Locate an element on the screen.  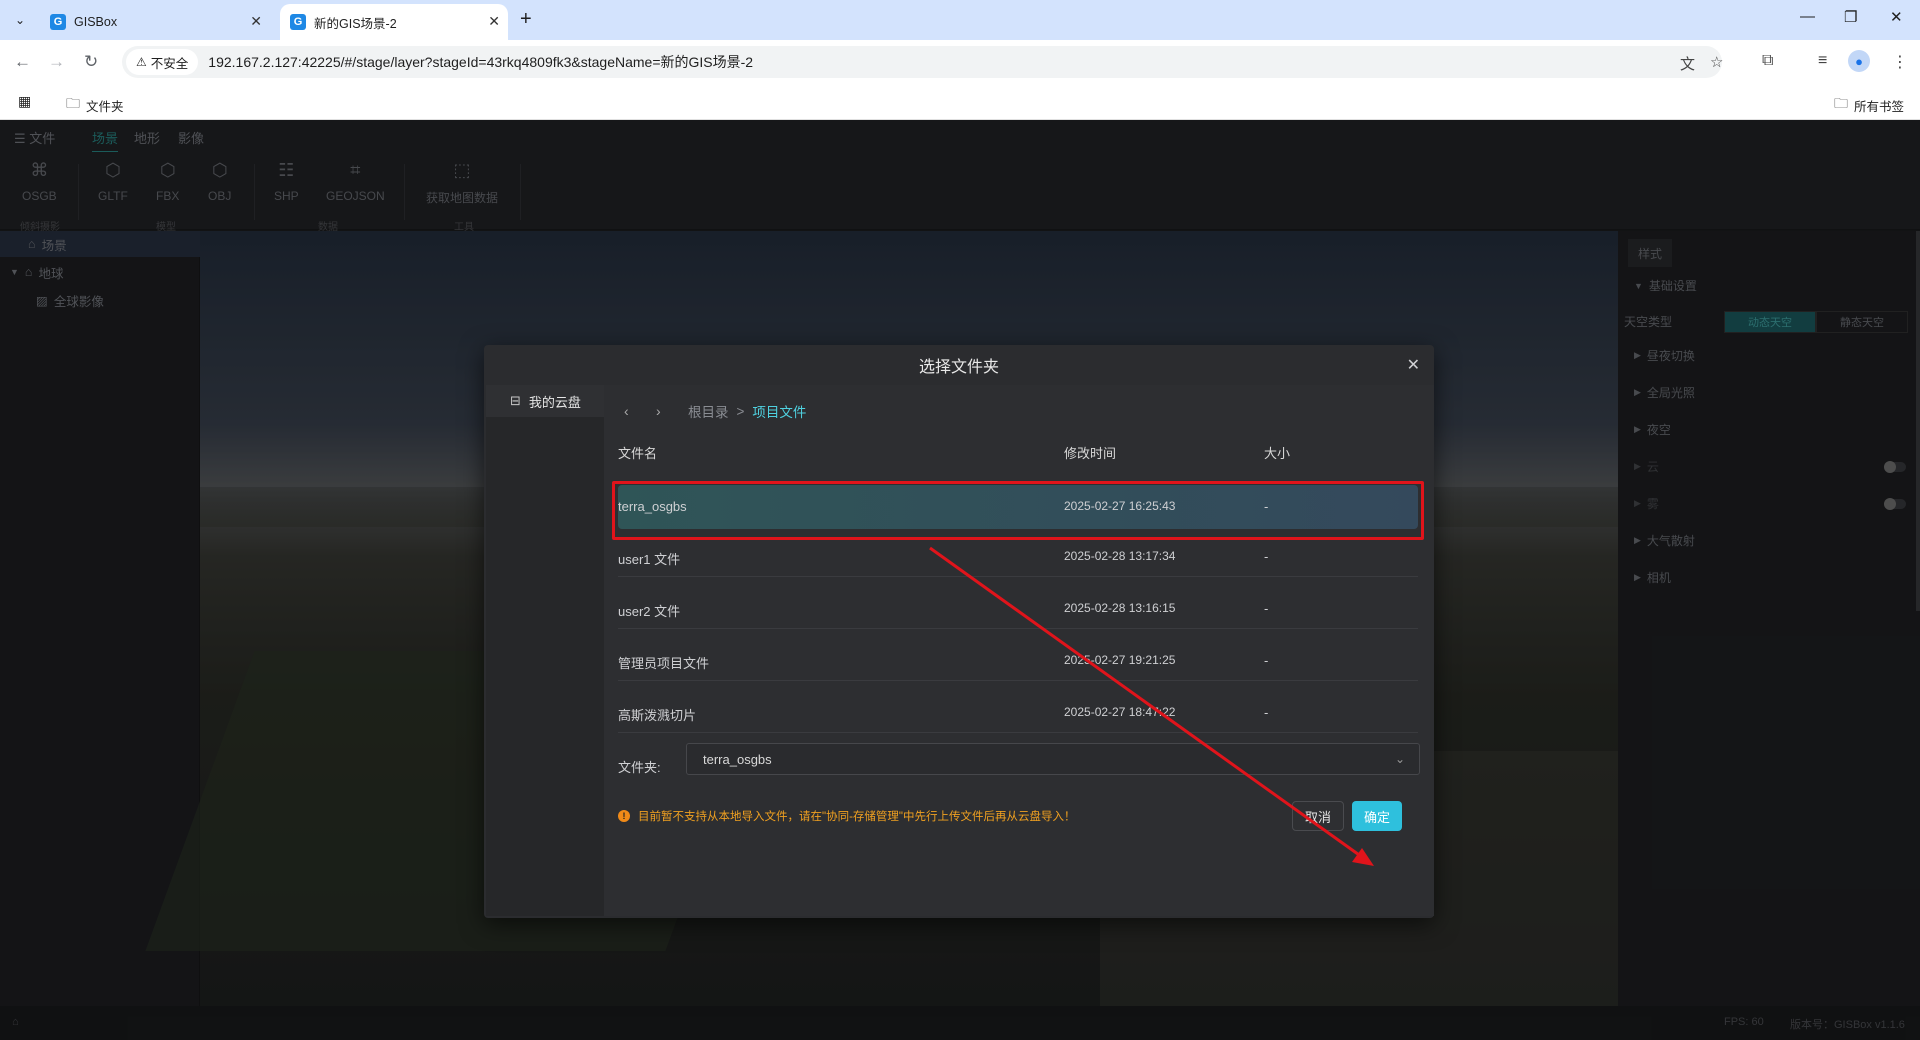
folder-select-value: terra_osgbs is located at coordinates (737, 759).